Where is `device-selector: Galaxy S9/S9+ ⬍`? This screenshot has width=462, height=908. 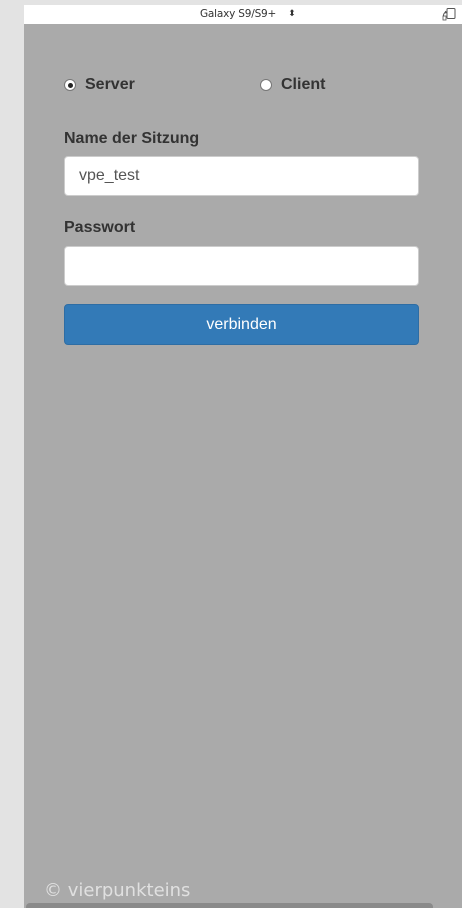
device-selector: Galaxy S9/S9+ ⬍ is located at coordinates (248, 14).